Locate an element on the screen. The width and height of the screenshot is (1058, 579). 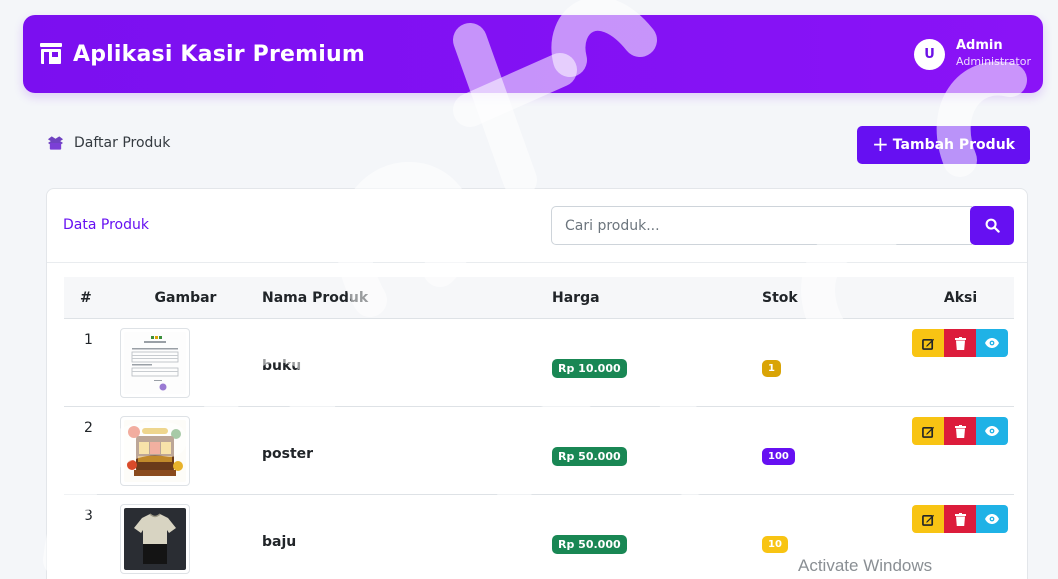
price-cell: Rp 10.000 is located at coordinates (657, 362).